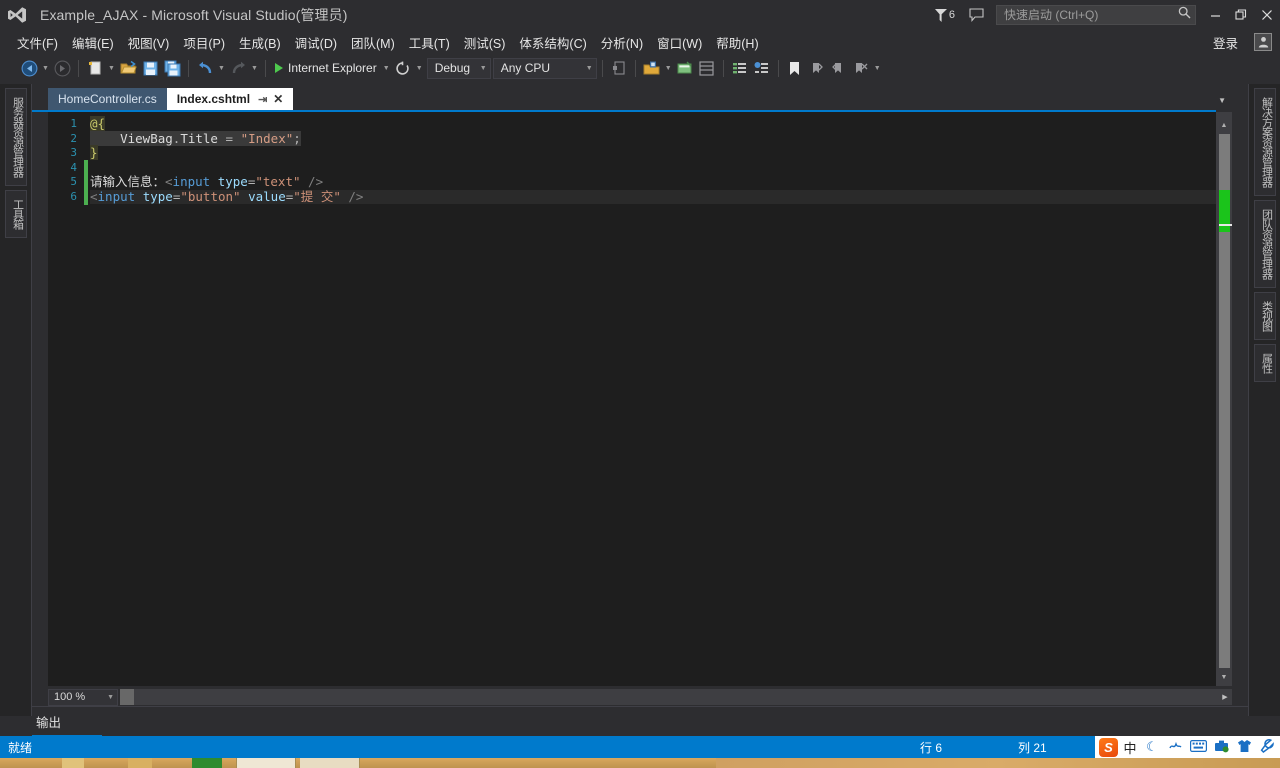  I want to click on new-file-icon, so click(95, 68).